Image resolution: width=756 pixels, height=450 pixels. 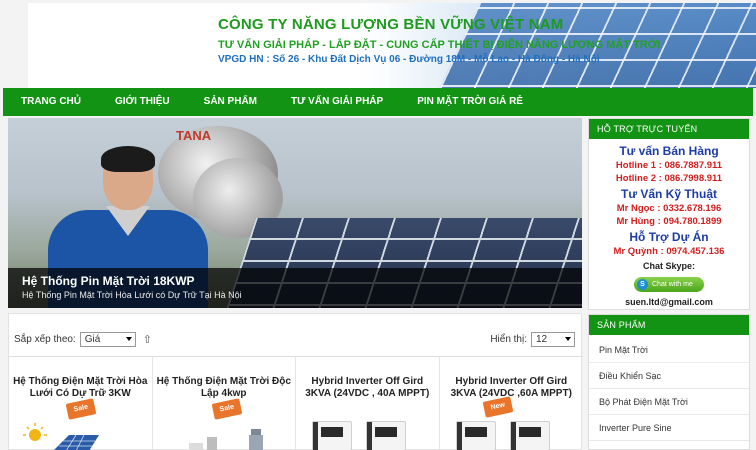 What do you see at coordinates (669, 251) in the screenshot?
I see `project-contact-1: Mr Quỳnh : 0974.457.136` at bounding box center [669, 251].